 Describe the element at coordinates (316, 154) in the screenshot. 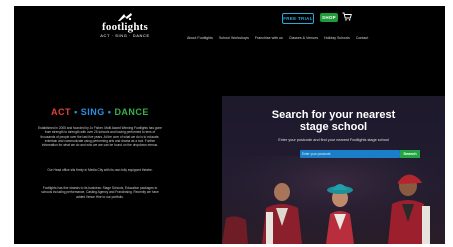

I see `postcode-input: Enter your postcode` at that location.